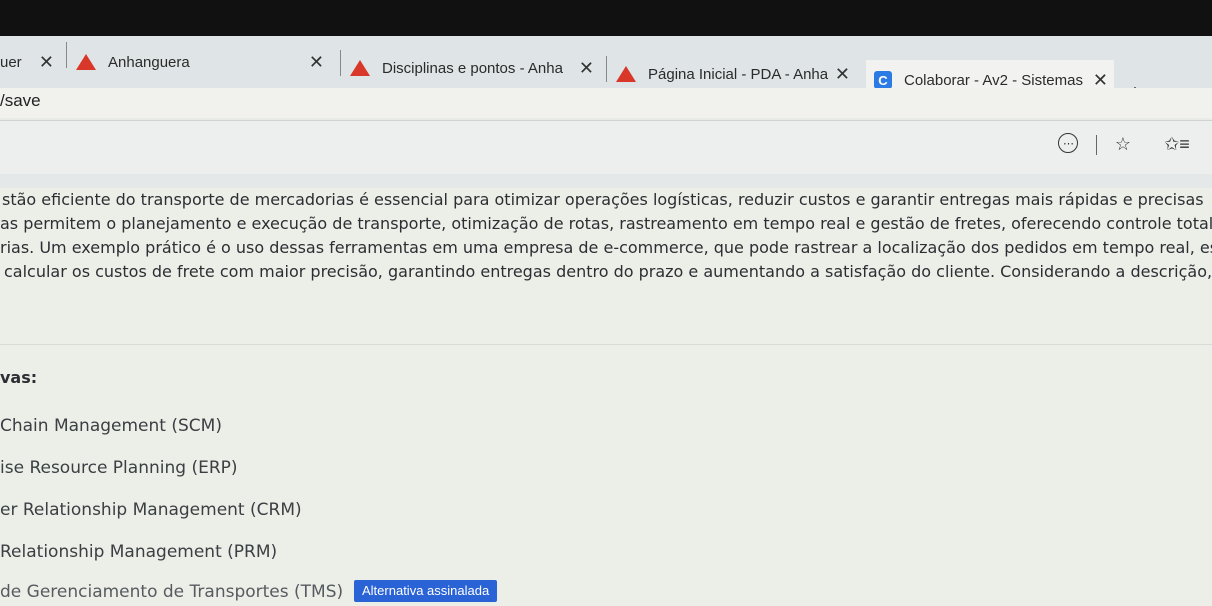 Image resolution: width=1212 pixels, height=606 pixels. I want to click on address-text: /save, so click(20, 101).